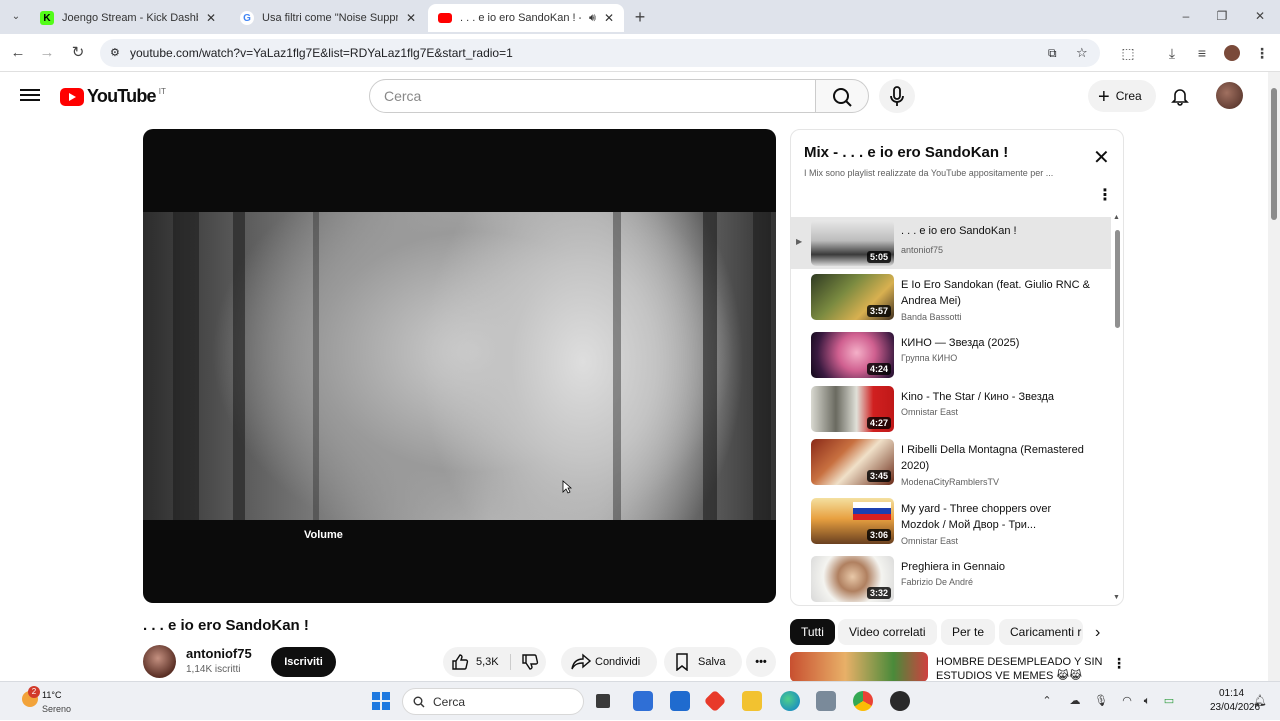  Describe the element at coordinates (1229, 95) in the screenshot. I see `account-avatar` at that location.